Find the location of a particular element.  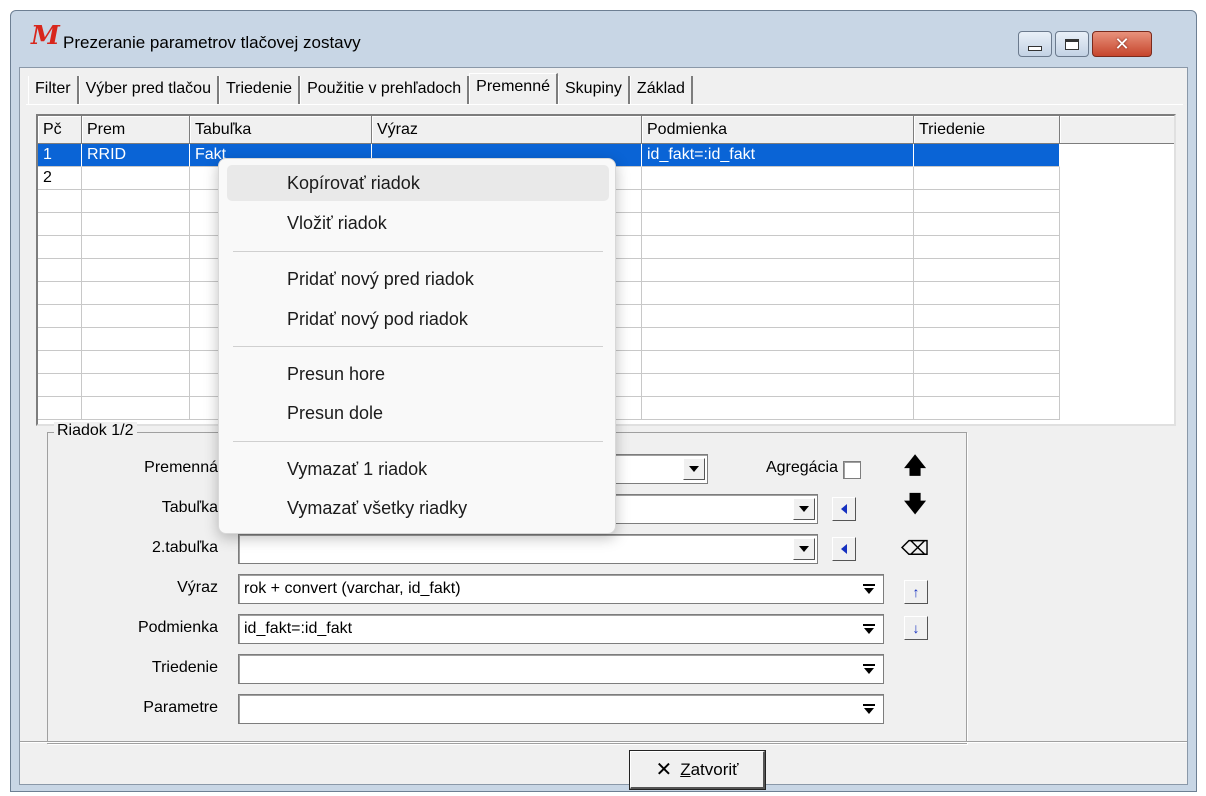

tabulka-dropdown-button is located at coordinates (804, 509).